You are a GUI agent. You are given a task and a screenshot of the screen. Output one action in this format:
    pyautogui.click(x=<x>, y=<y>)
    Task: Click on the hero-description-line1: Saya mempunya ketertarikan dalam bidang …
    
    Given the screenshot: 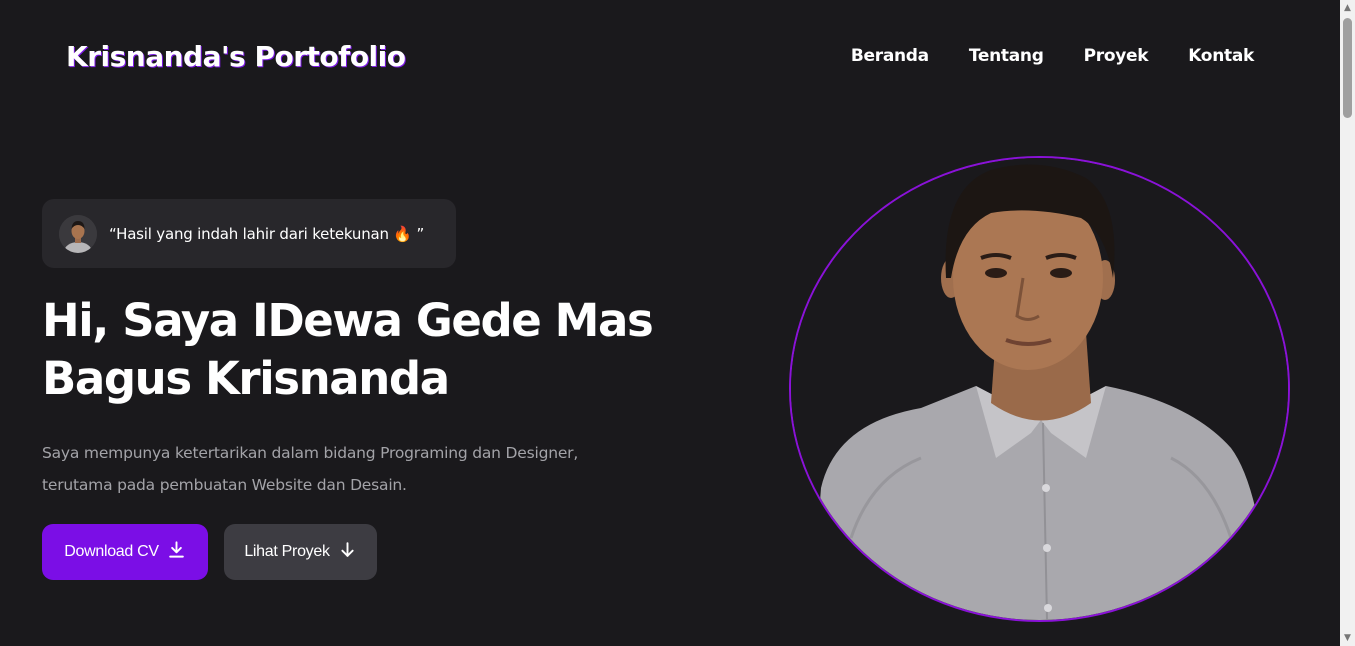 What is the action you would take?
    pyautogui.click(x=310, y=453)
    